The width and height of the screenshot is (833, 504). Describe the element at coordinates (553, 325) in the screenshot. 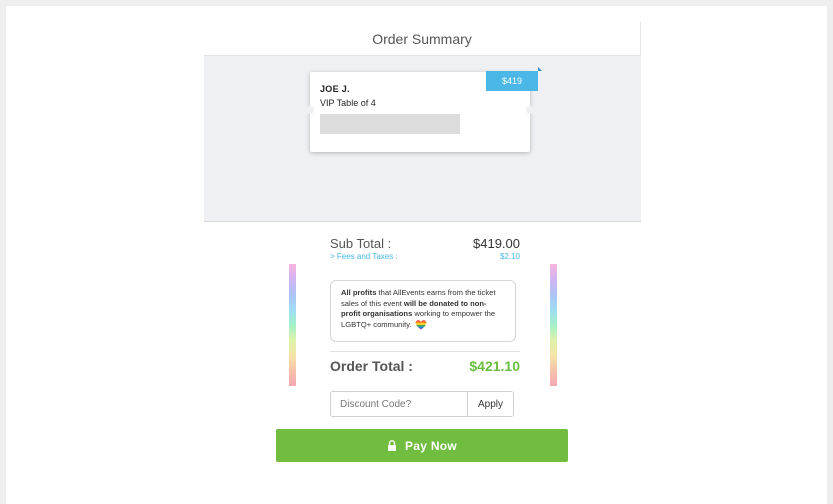

I see `rainbow-stripe-right` at that location.